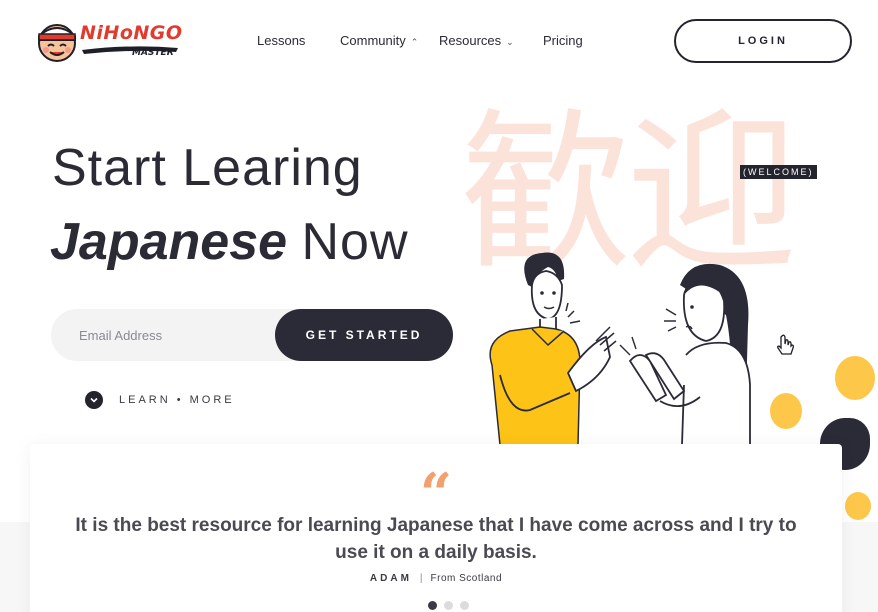 The image size is (878, 612). I want to click on nav-item-resources: Resources ⌄, so click(476, 40).